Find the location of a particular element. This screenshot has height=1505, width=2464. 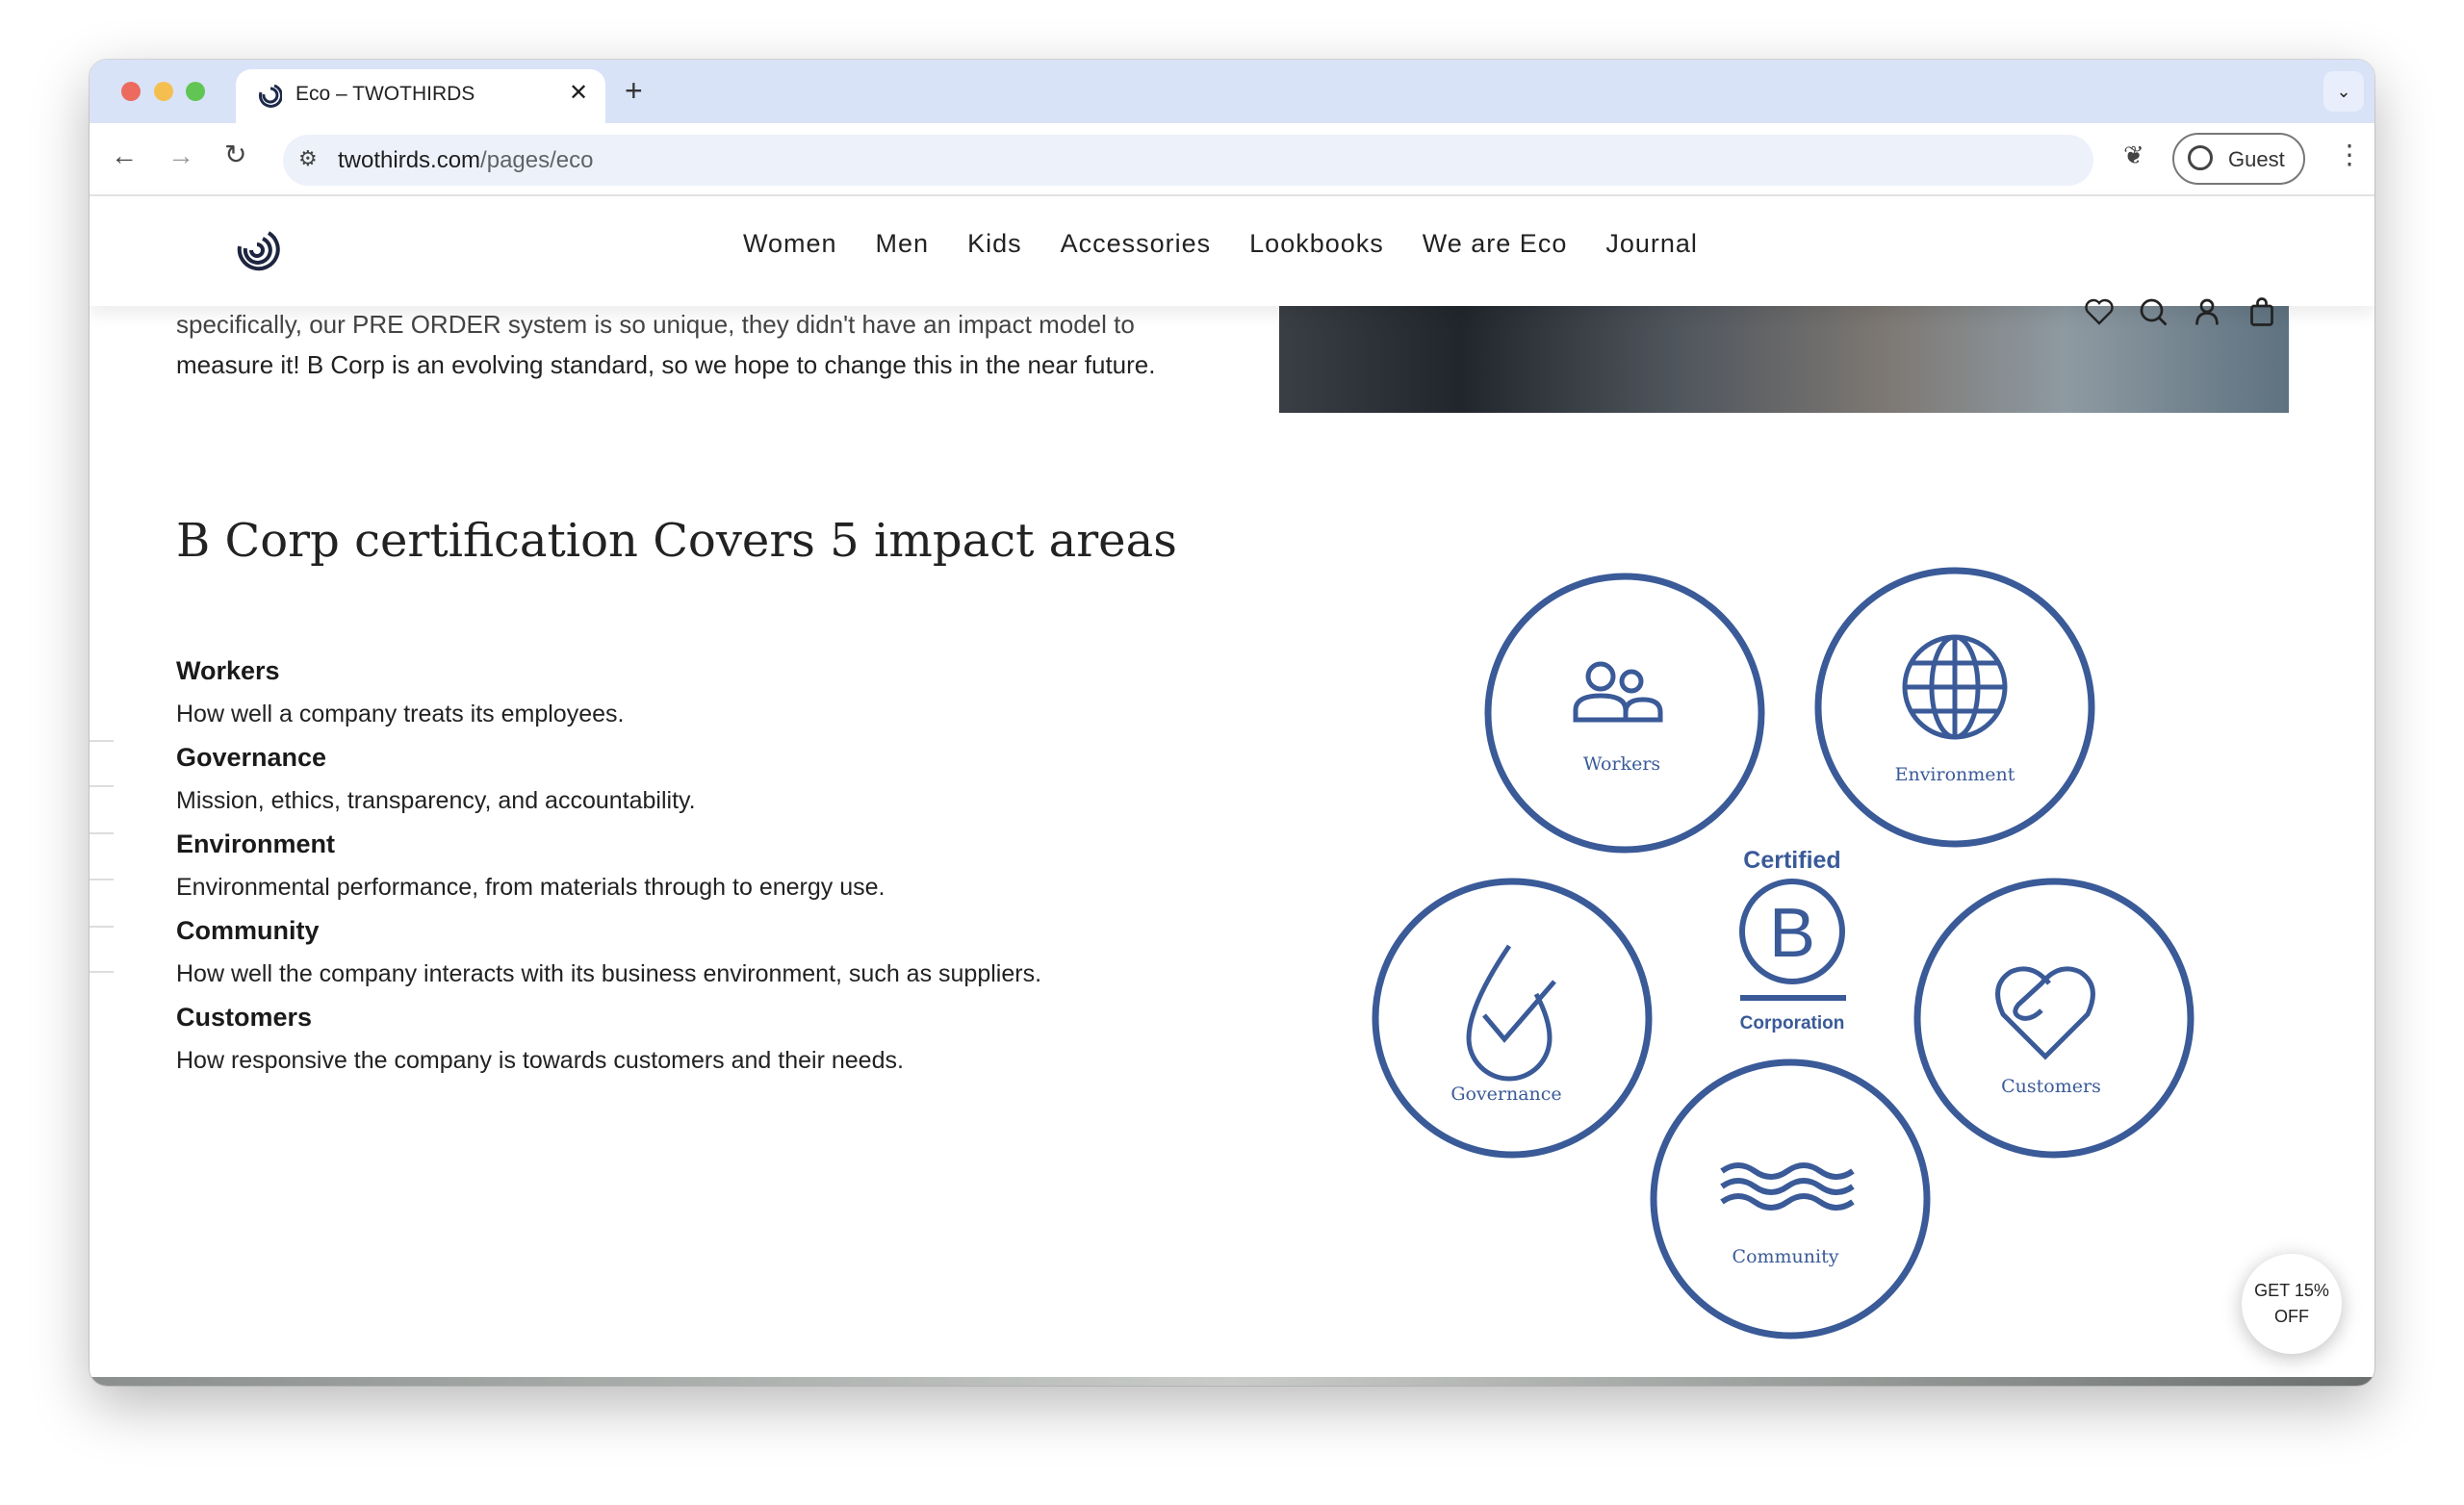

wishlist-heart-icon is located at coordinates (2099, 312).